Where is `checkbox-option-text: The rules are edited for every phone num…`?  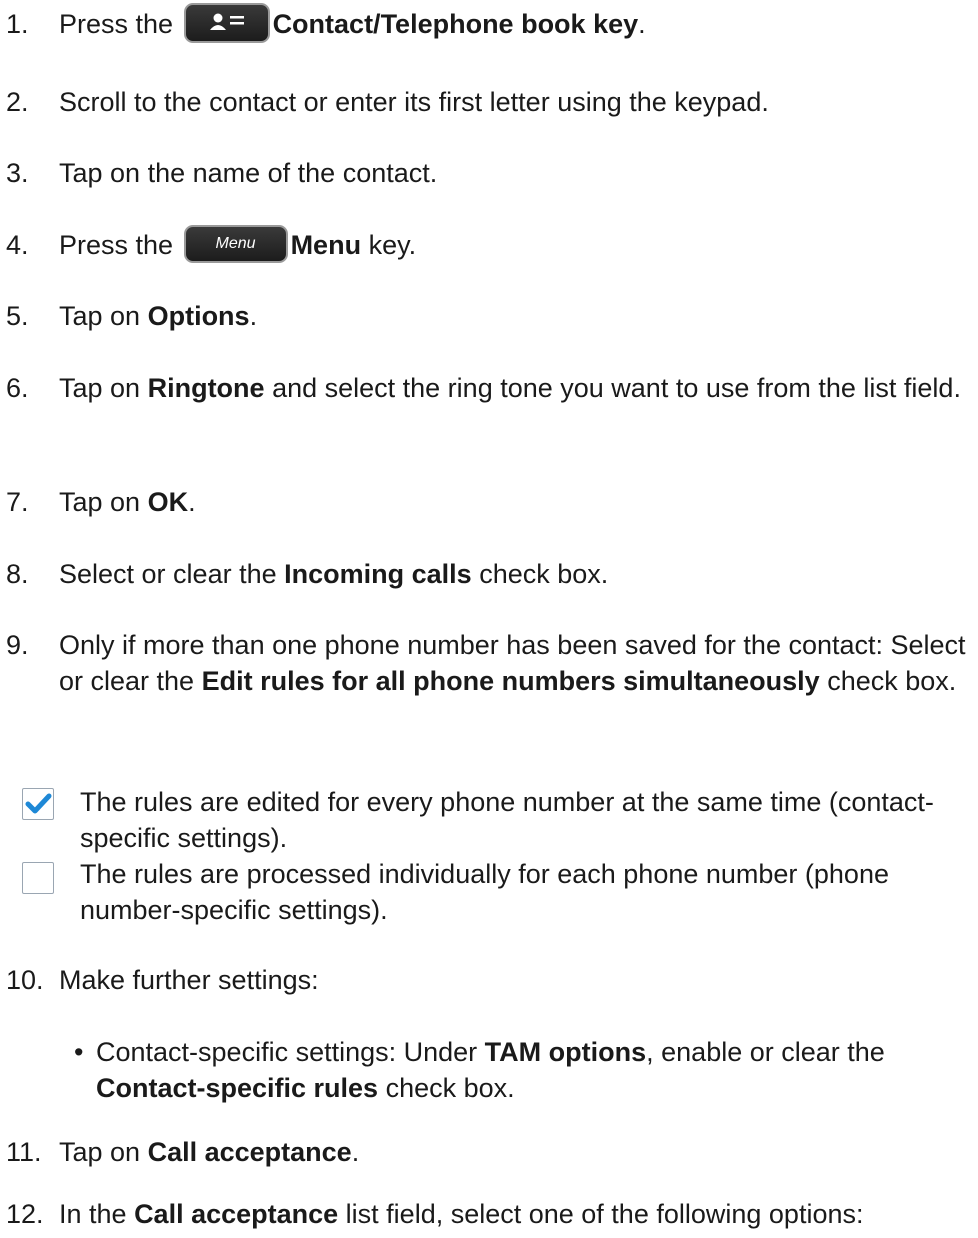
checkbox-option-text: The rules are edited for every phone num… is located at coordinates (507, 820).